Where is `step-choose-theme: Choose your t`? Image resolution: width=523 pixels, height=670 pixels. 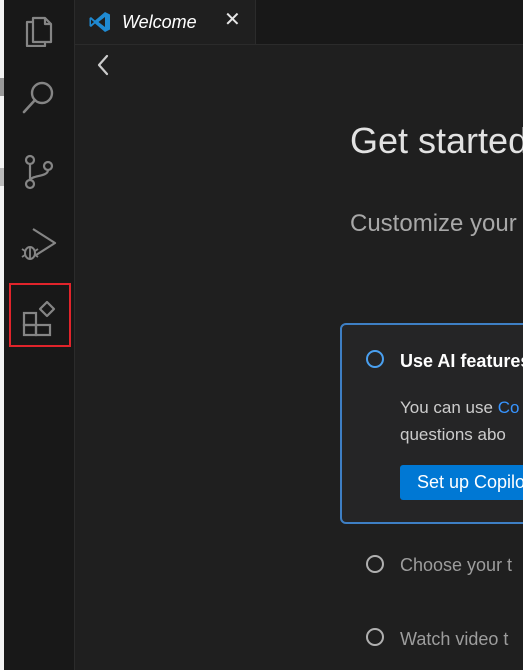
step-choose-theme: Choose your t is located at coordinates (456, 565).